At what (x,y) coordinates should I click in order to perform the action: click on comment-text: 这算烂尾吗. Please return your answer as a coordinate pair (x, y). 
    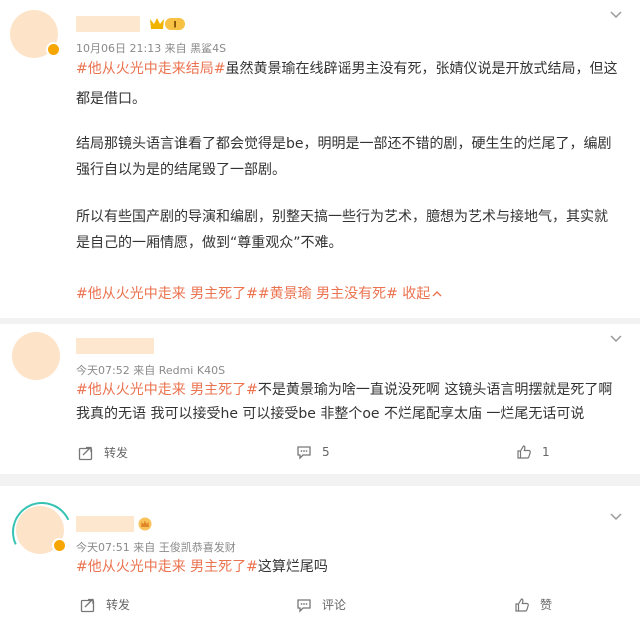
    Looking at the image, I should click on (292, 567).